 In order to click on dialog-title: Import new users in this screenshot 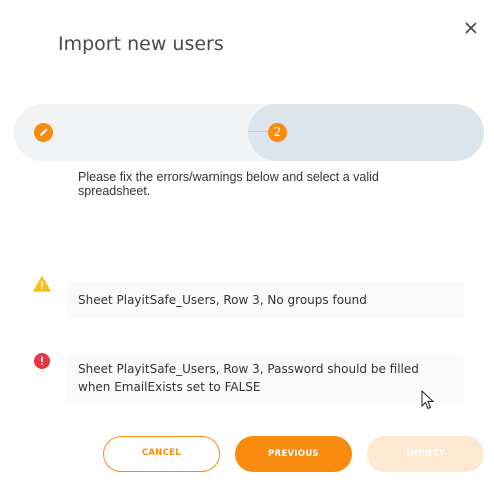, I will do `click(141, 44)`.